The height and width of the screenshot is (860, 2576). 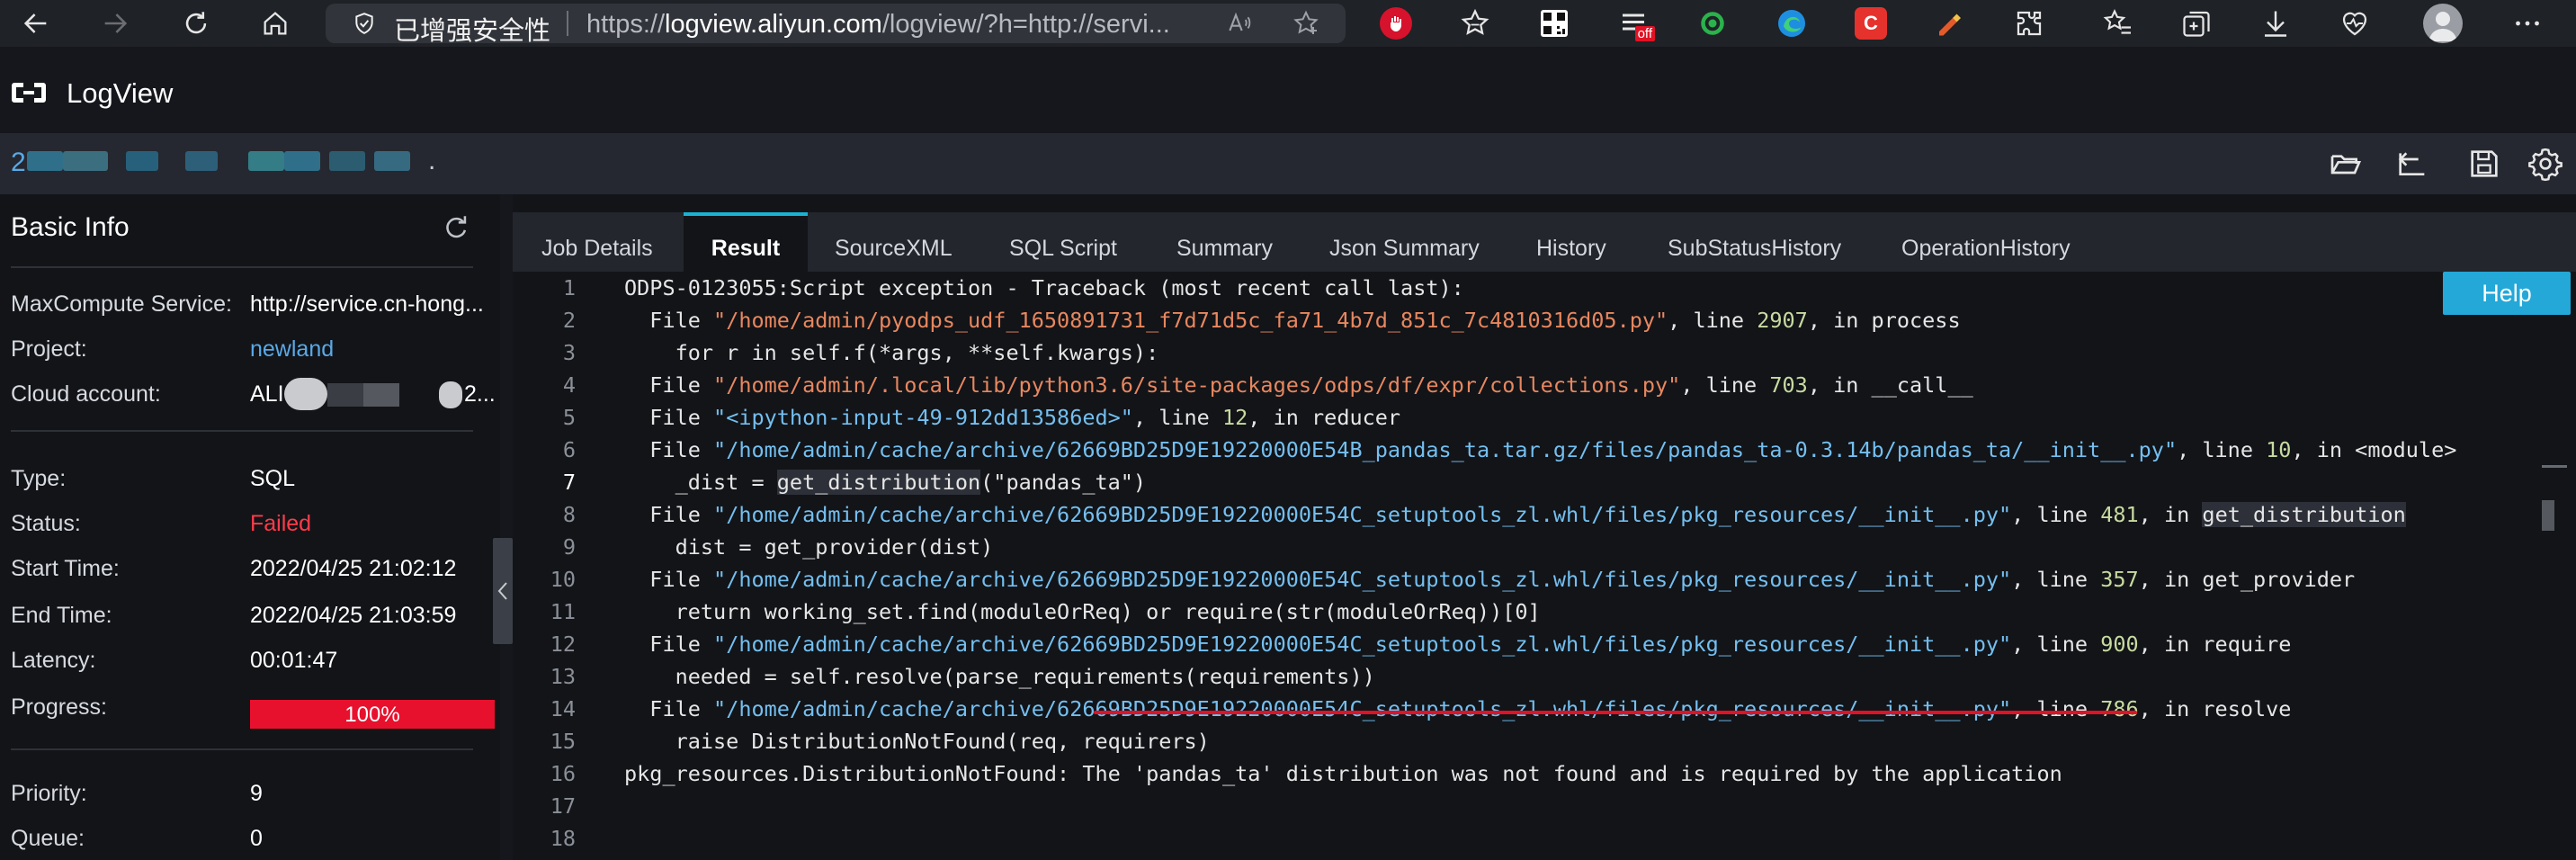 I want to click on collections-icon, so click(x=2196, y=24).